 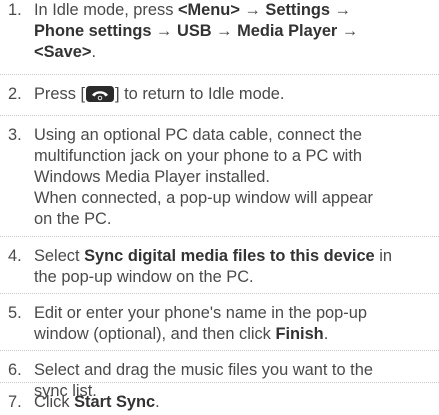 I want to click on step-number: 6., so click(x=15, y=370).